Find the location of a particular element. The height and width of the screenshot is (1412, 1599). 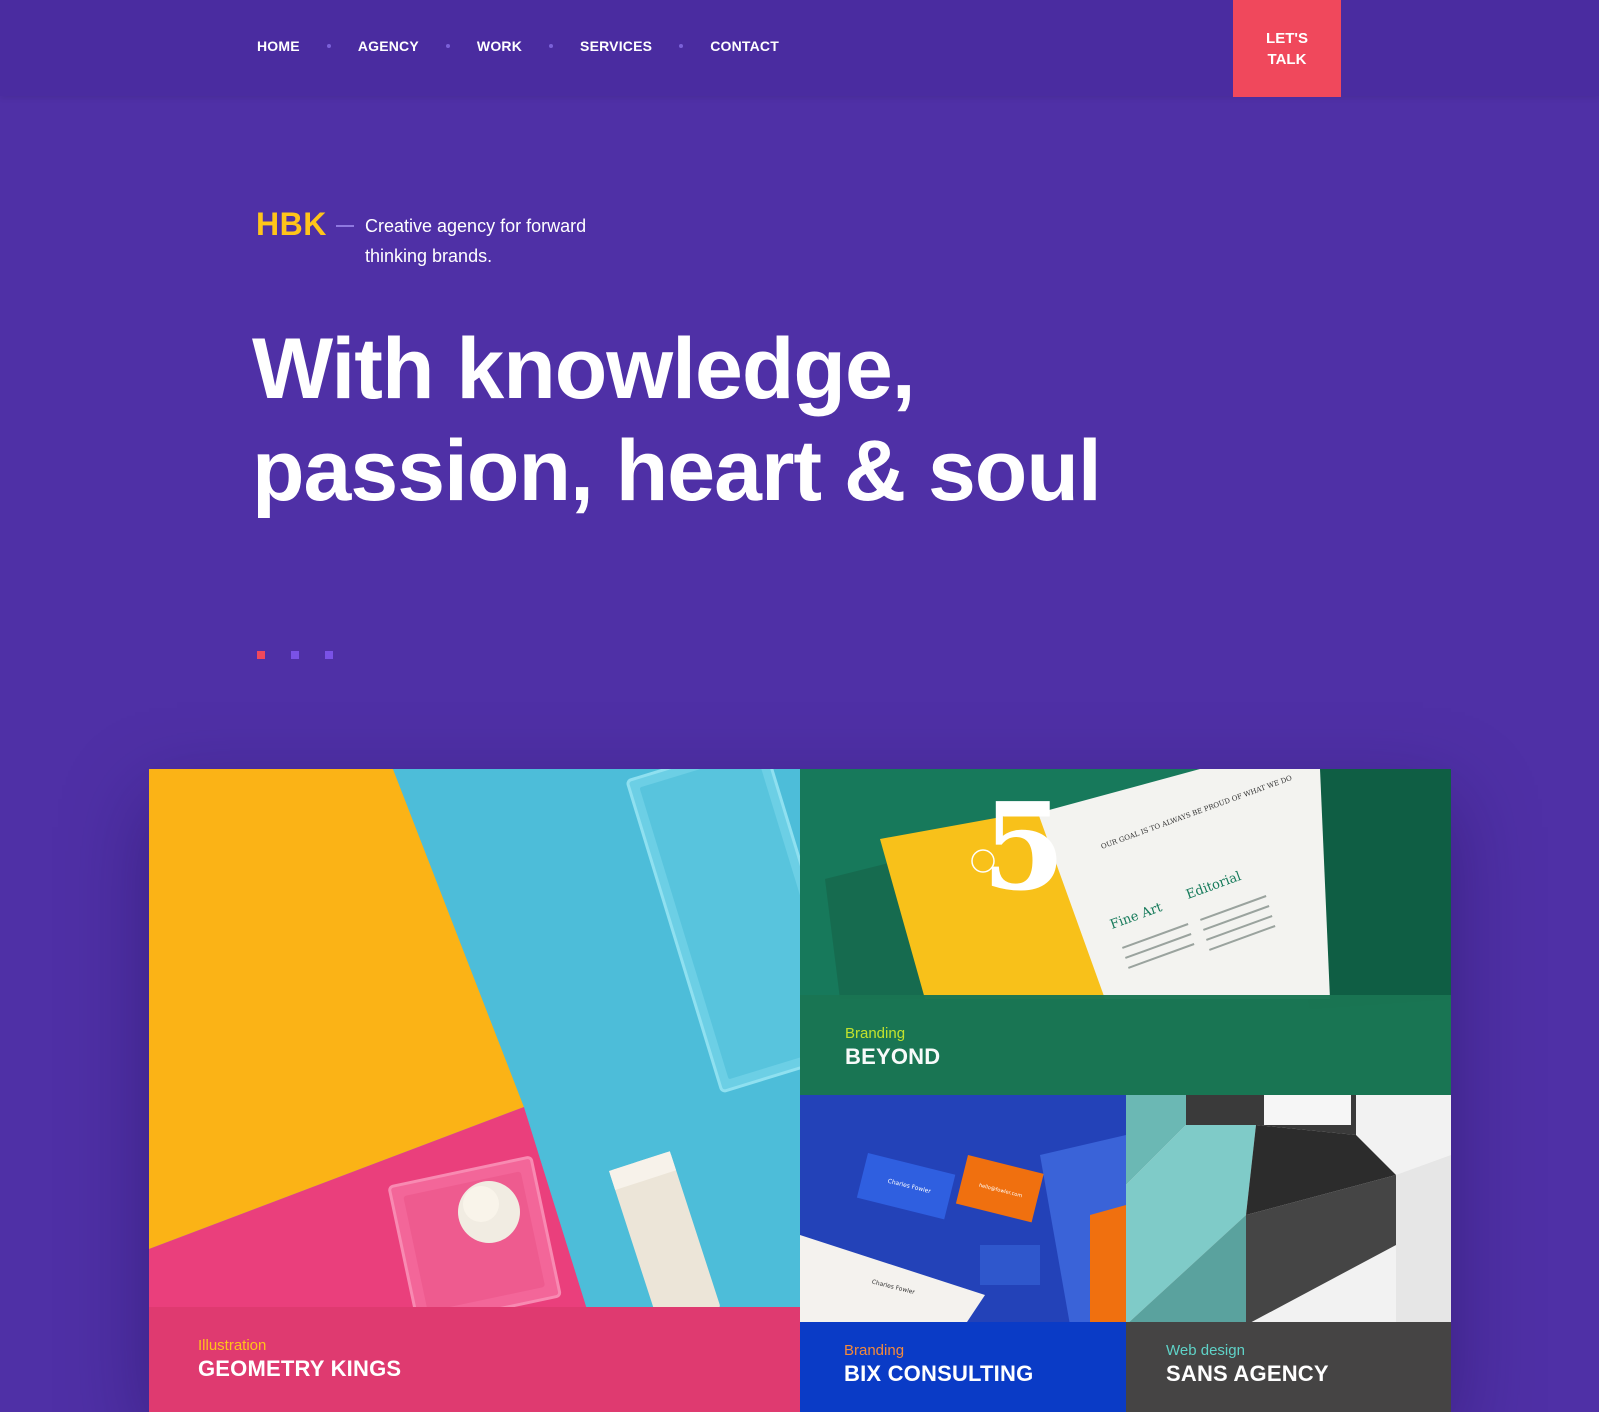

hero-headline: With knowledge, passion, heart & soul is located at coordinates (752, 420).